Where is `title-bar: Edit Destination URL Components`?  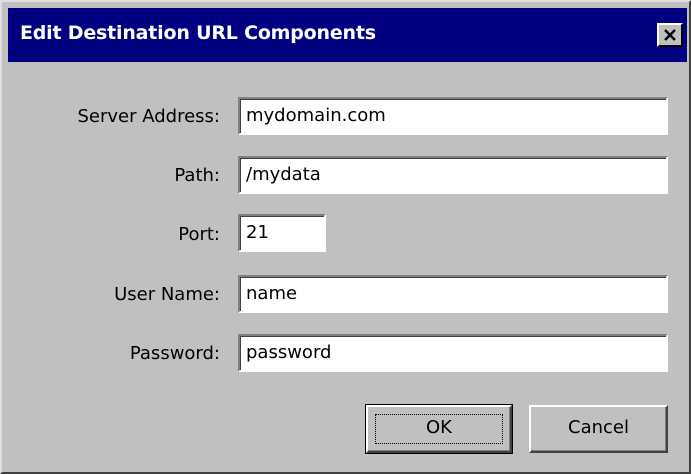 title-bar: Edit Destination URL Components is located at coordinates (347, 35).